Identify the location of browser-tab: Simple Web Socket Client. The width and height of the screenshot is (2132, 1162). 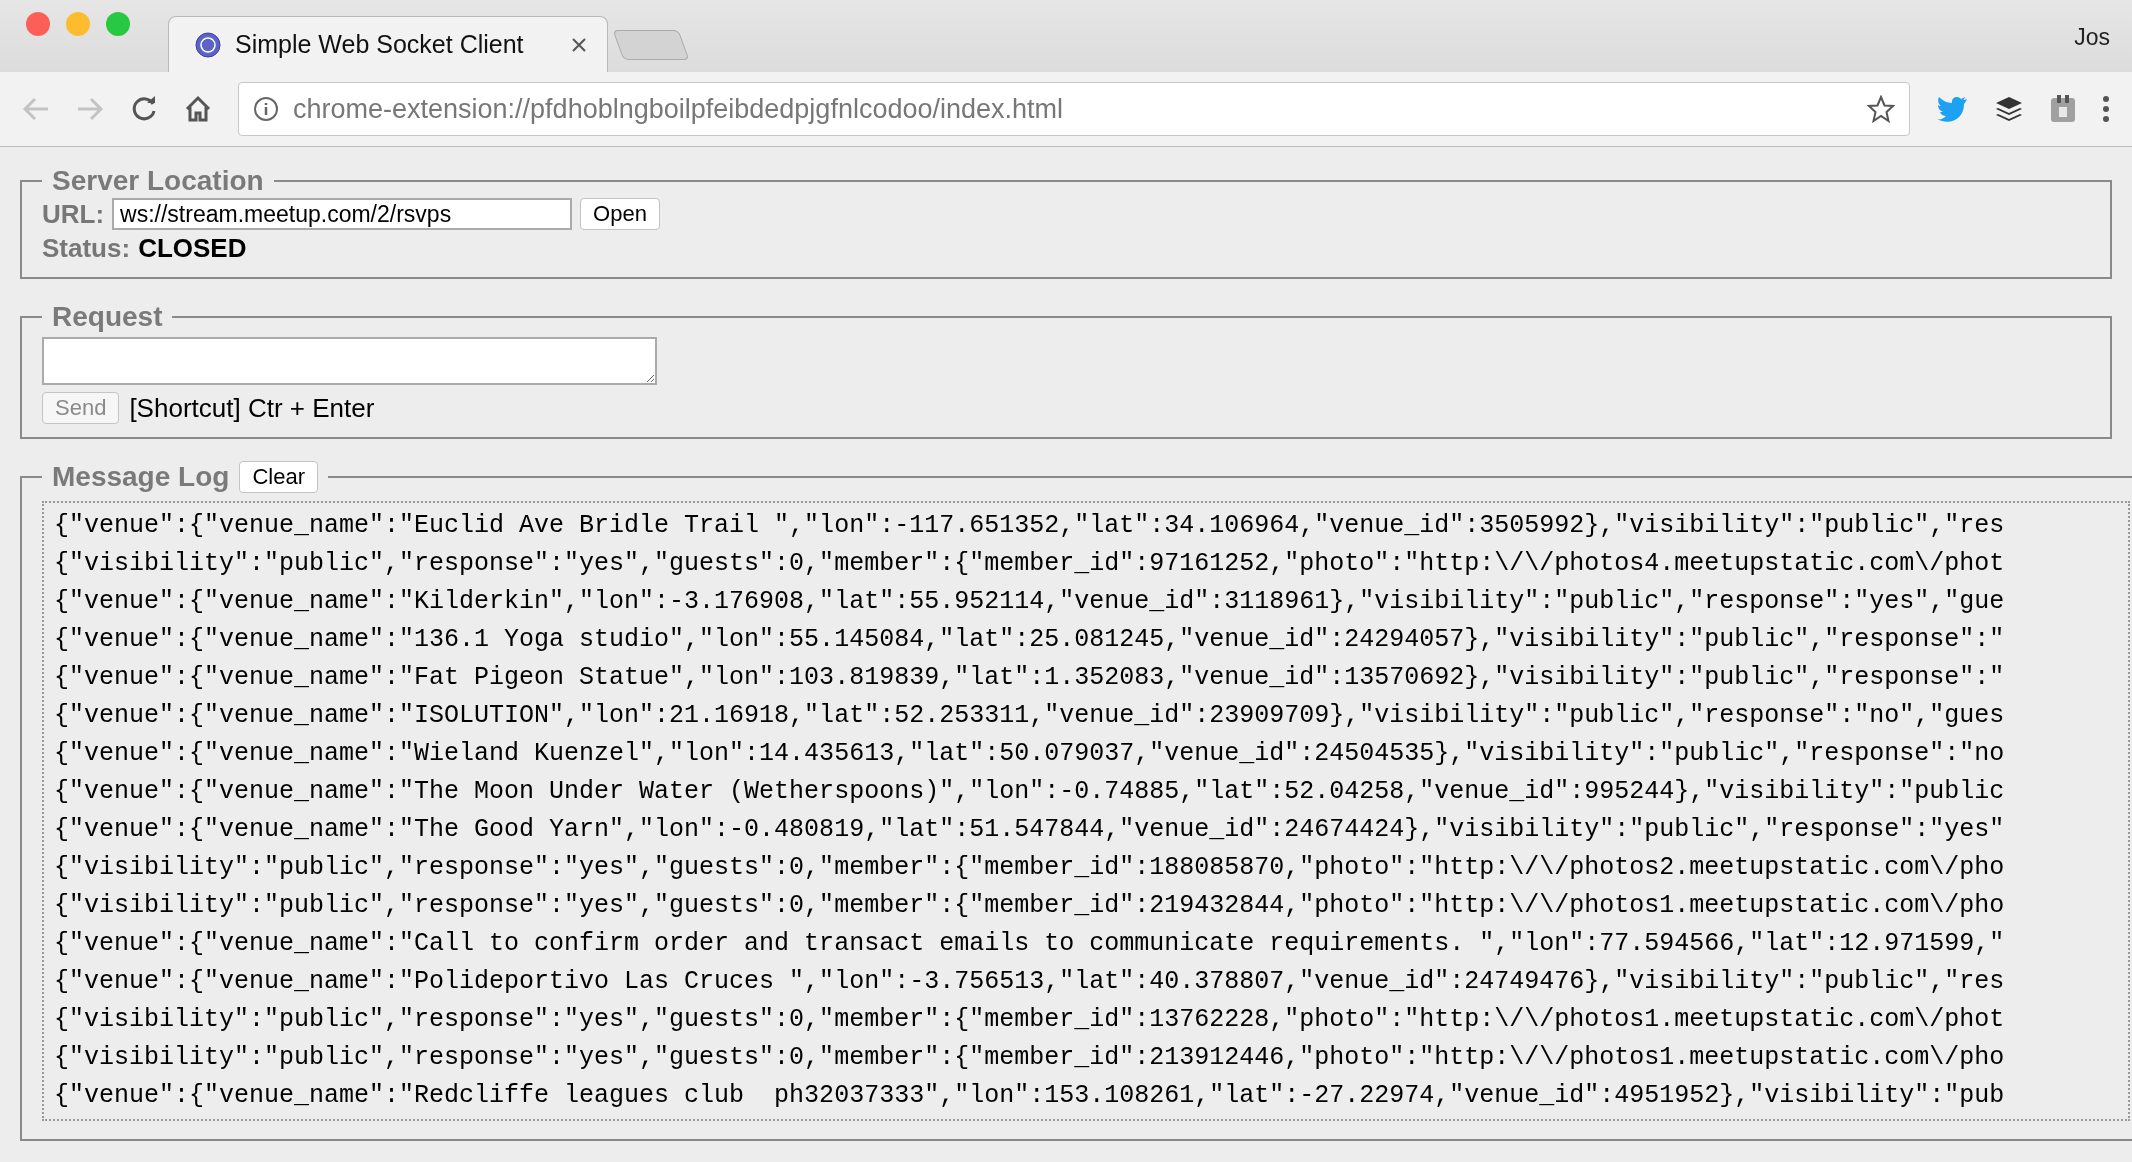
(388, 44).